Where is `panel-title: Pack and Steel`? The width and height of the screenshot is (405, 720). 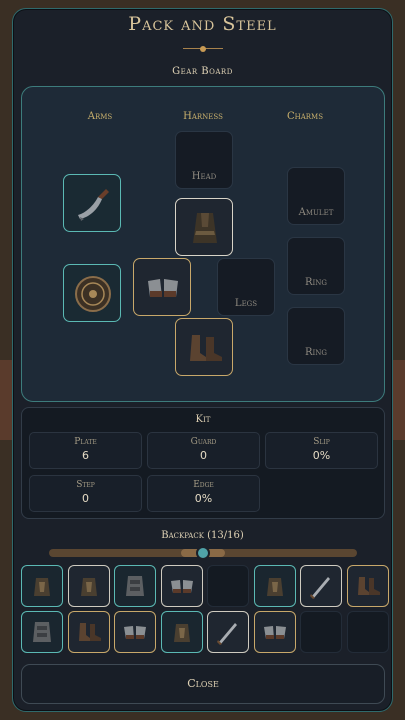
panel-title: Pack and Steel is located at coordinates (202, 24).